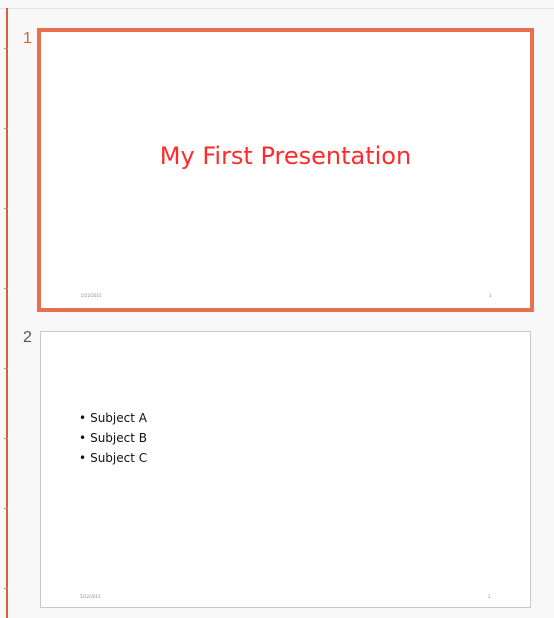 Image resolution: width=554 pixels, height=618 pixels. What do you see at coordinates (90, 596) in the screenshot?
I see `slide-2-footer-date: 5/22/2015` at bounding box center [90, 596].